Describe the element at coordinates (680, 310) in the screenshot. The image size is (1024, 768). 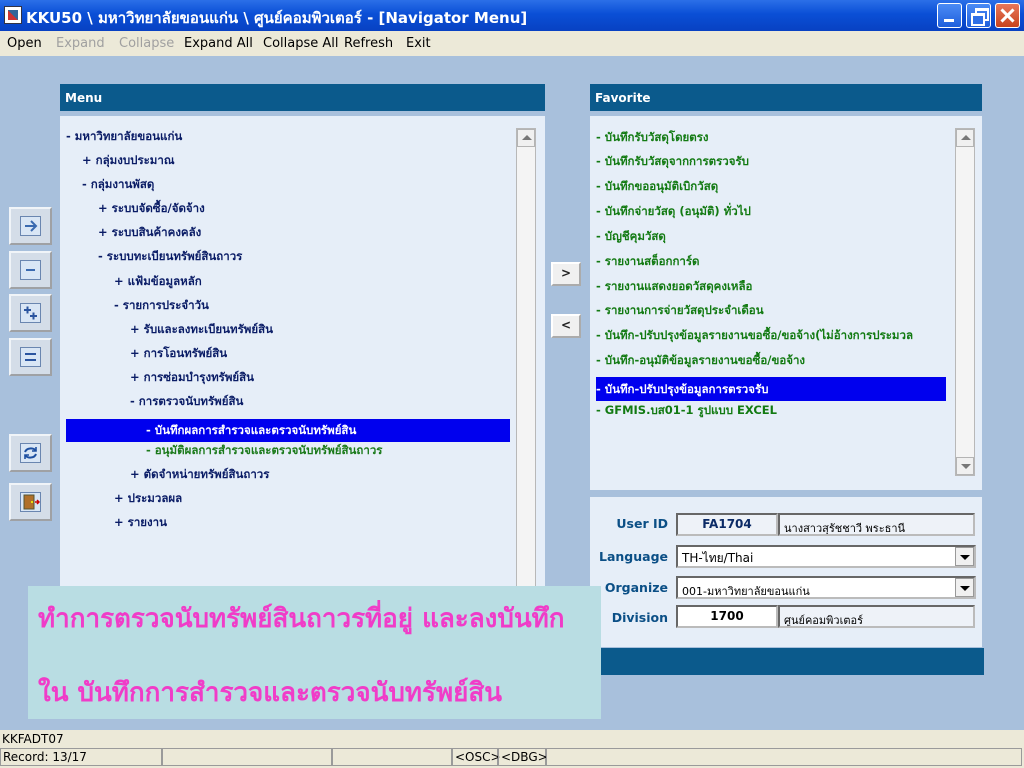
I see `favorite-item: - รายงานการจ่ายวัสดุประจำเดือน` at that location.